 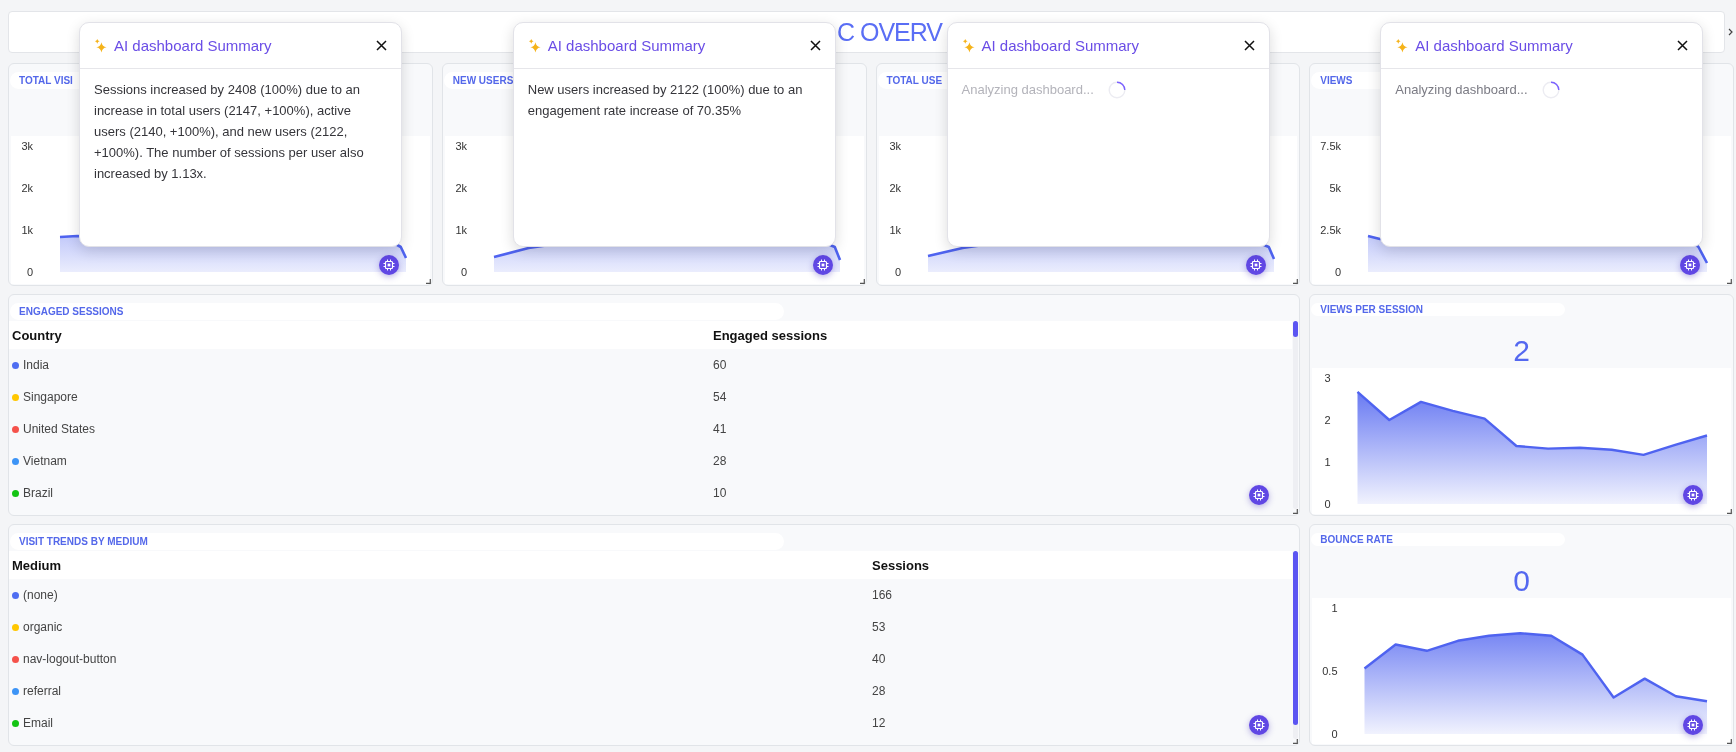 What do you see at coordinates (878, 627) in the screenshot?
I see `table-cell-text: 53` at bounding box center [878, 627].